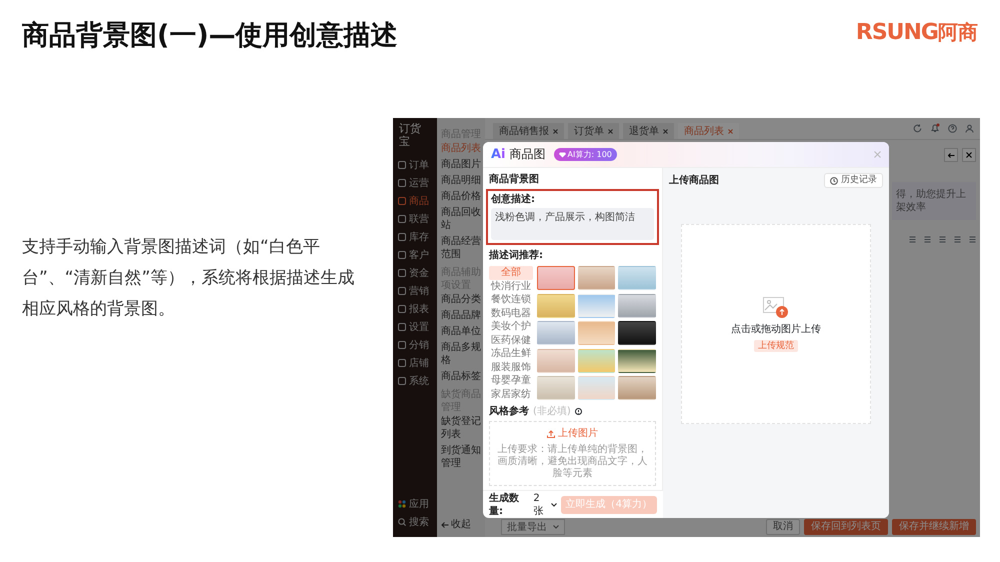 Image resolution: width=1000 pixels, height=562 pixels. I want to click on export-select: 批量导出, so click(533, 527).